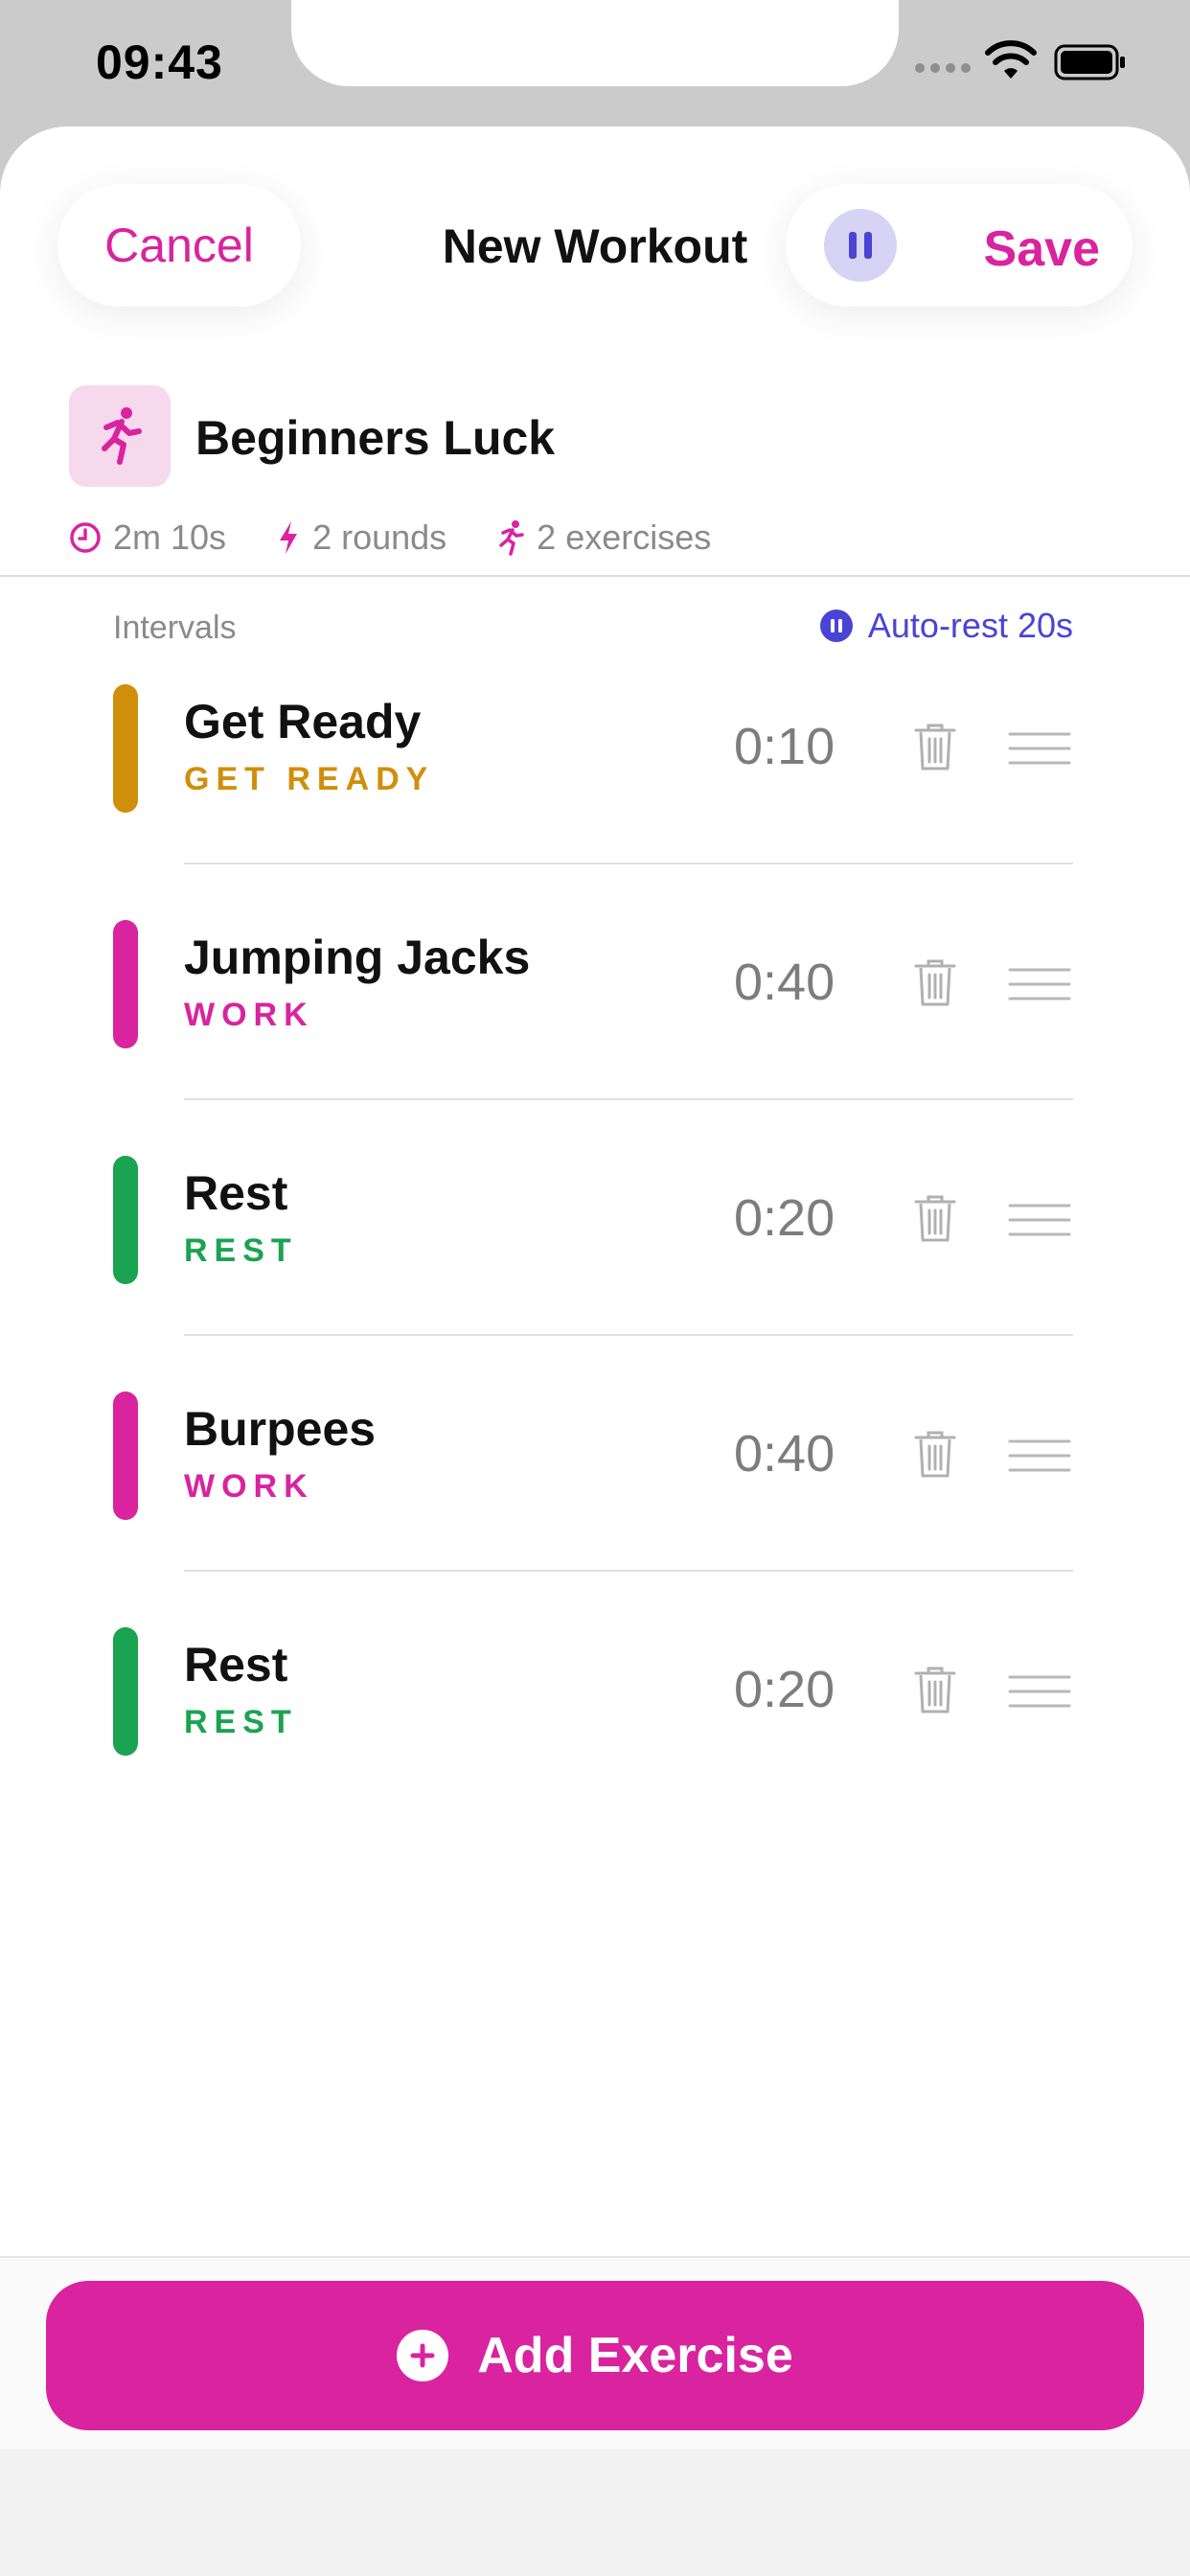  I want to click on running-icon, so click(120, 436).